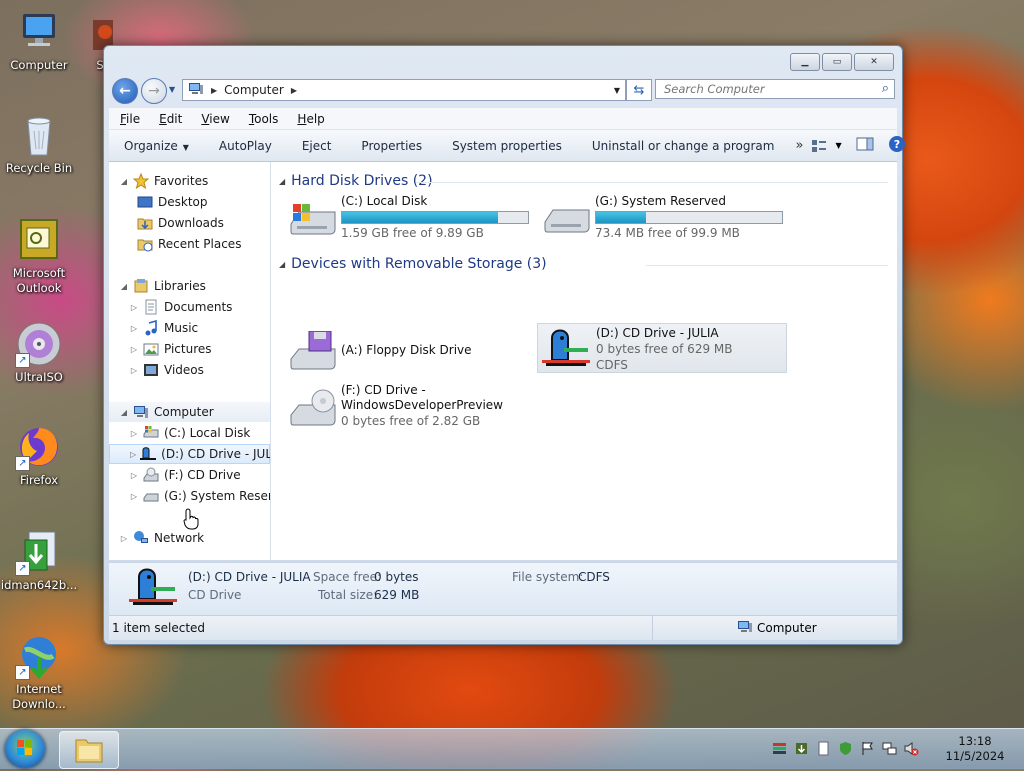  I want to click on tray-security-icon, so click(845, 748).